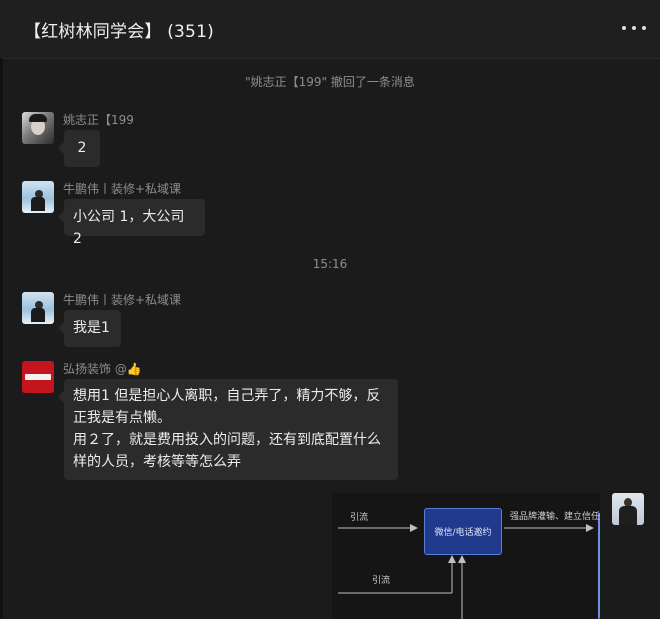 The height and width of the screenshot is (619, 660). Describe the element at coordinates (466, 556) in the screenshot. I see `image-message: 引流 微信/电话邀约 强品牌灌输、建立信任 引流` at that location.